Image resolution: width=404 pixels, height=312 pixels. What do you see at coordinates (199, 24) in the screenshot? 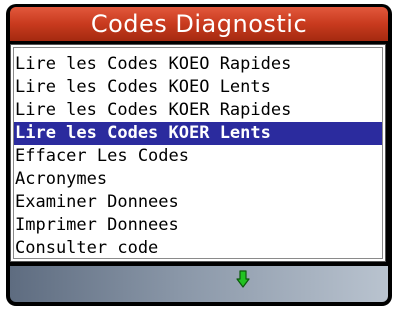
I see `page-title: Codes Diagnostic` at bounding box center [199, 24].